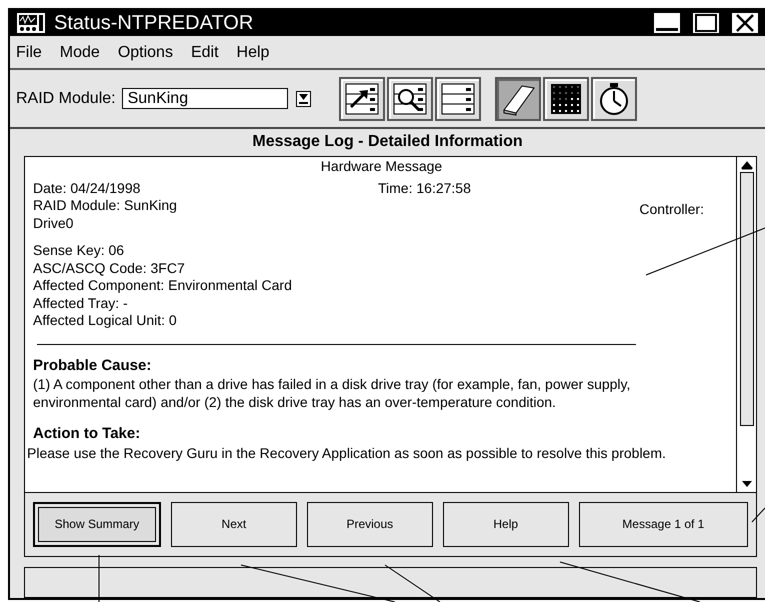 This screenshot has width=765, height=602. I want to click on raid-module-label: RAID Module:, so click(66, 99).